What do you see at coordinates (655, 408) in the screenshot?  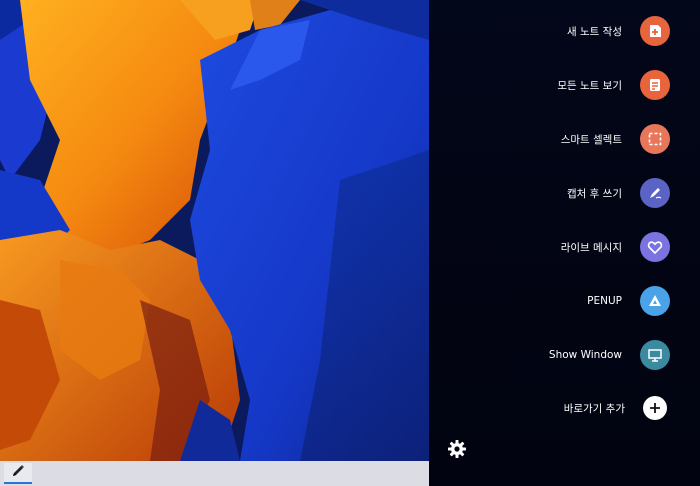 I see `add-shortcut-icon` at bounding box center [655, 408].